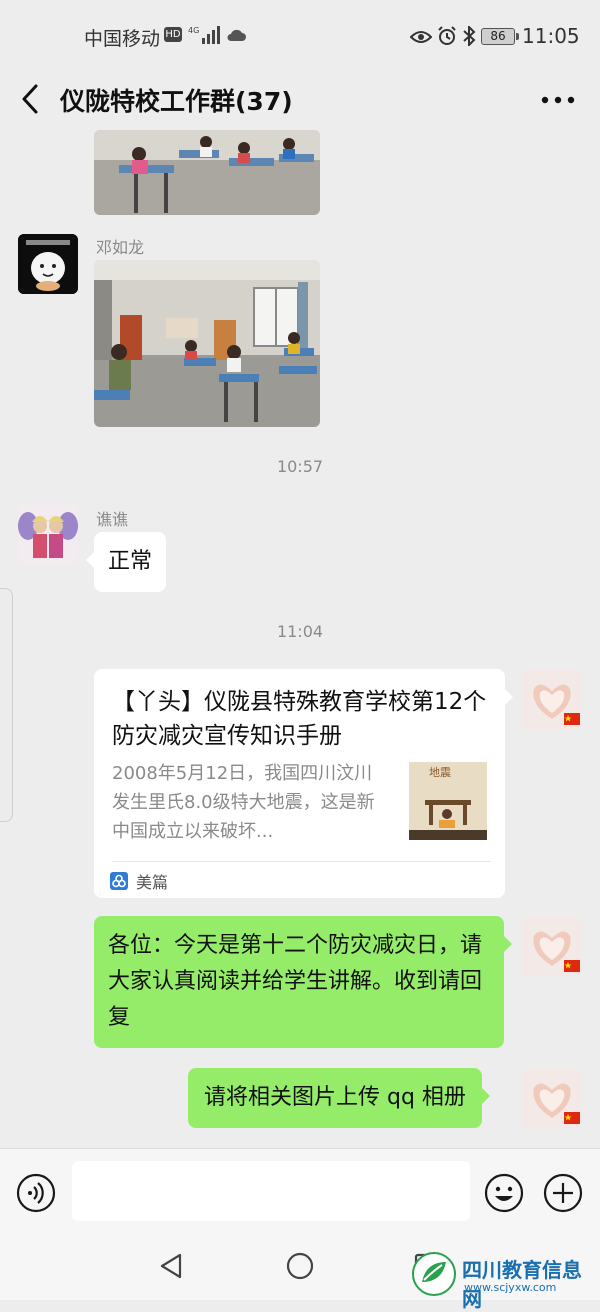 Image resolution: width=600 pixels, height=1312 pixels. Describe the element at coordinates (173, 34) in the screenshot. I see `hd-badge: HD` at that location.